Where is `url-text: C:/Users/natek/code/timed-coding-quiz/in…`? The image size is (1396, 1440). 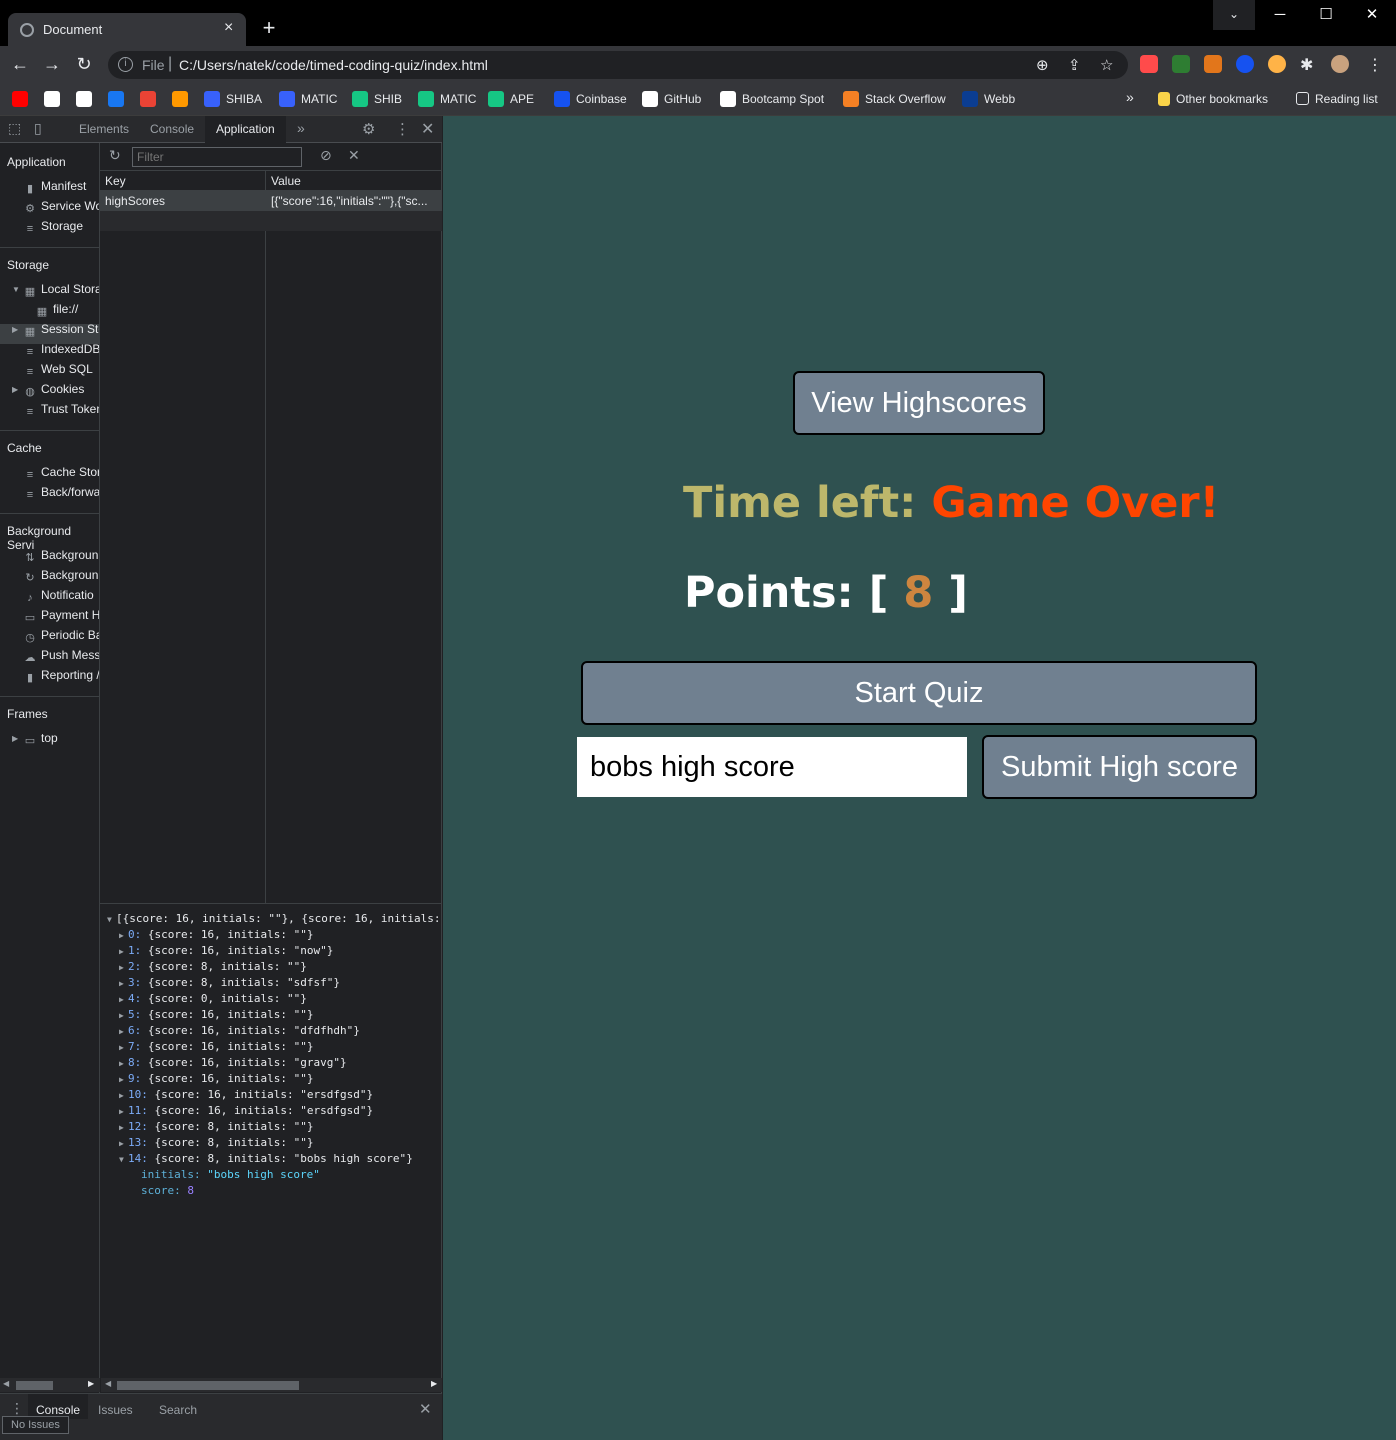
url-text: C:/Users/natek/code/timed-coding-quiz/in… is located at coordinates (333, 65).